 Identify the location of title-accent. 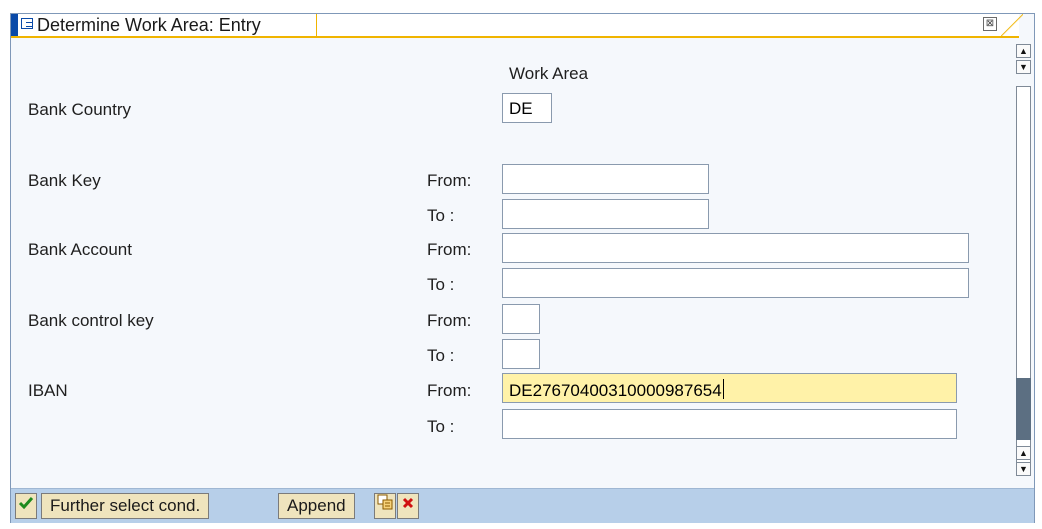
(14, 25).